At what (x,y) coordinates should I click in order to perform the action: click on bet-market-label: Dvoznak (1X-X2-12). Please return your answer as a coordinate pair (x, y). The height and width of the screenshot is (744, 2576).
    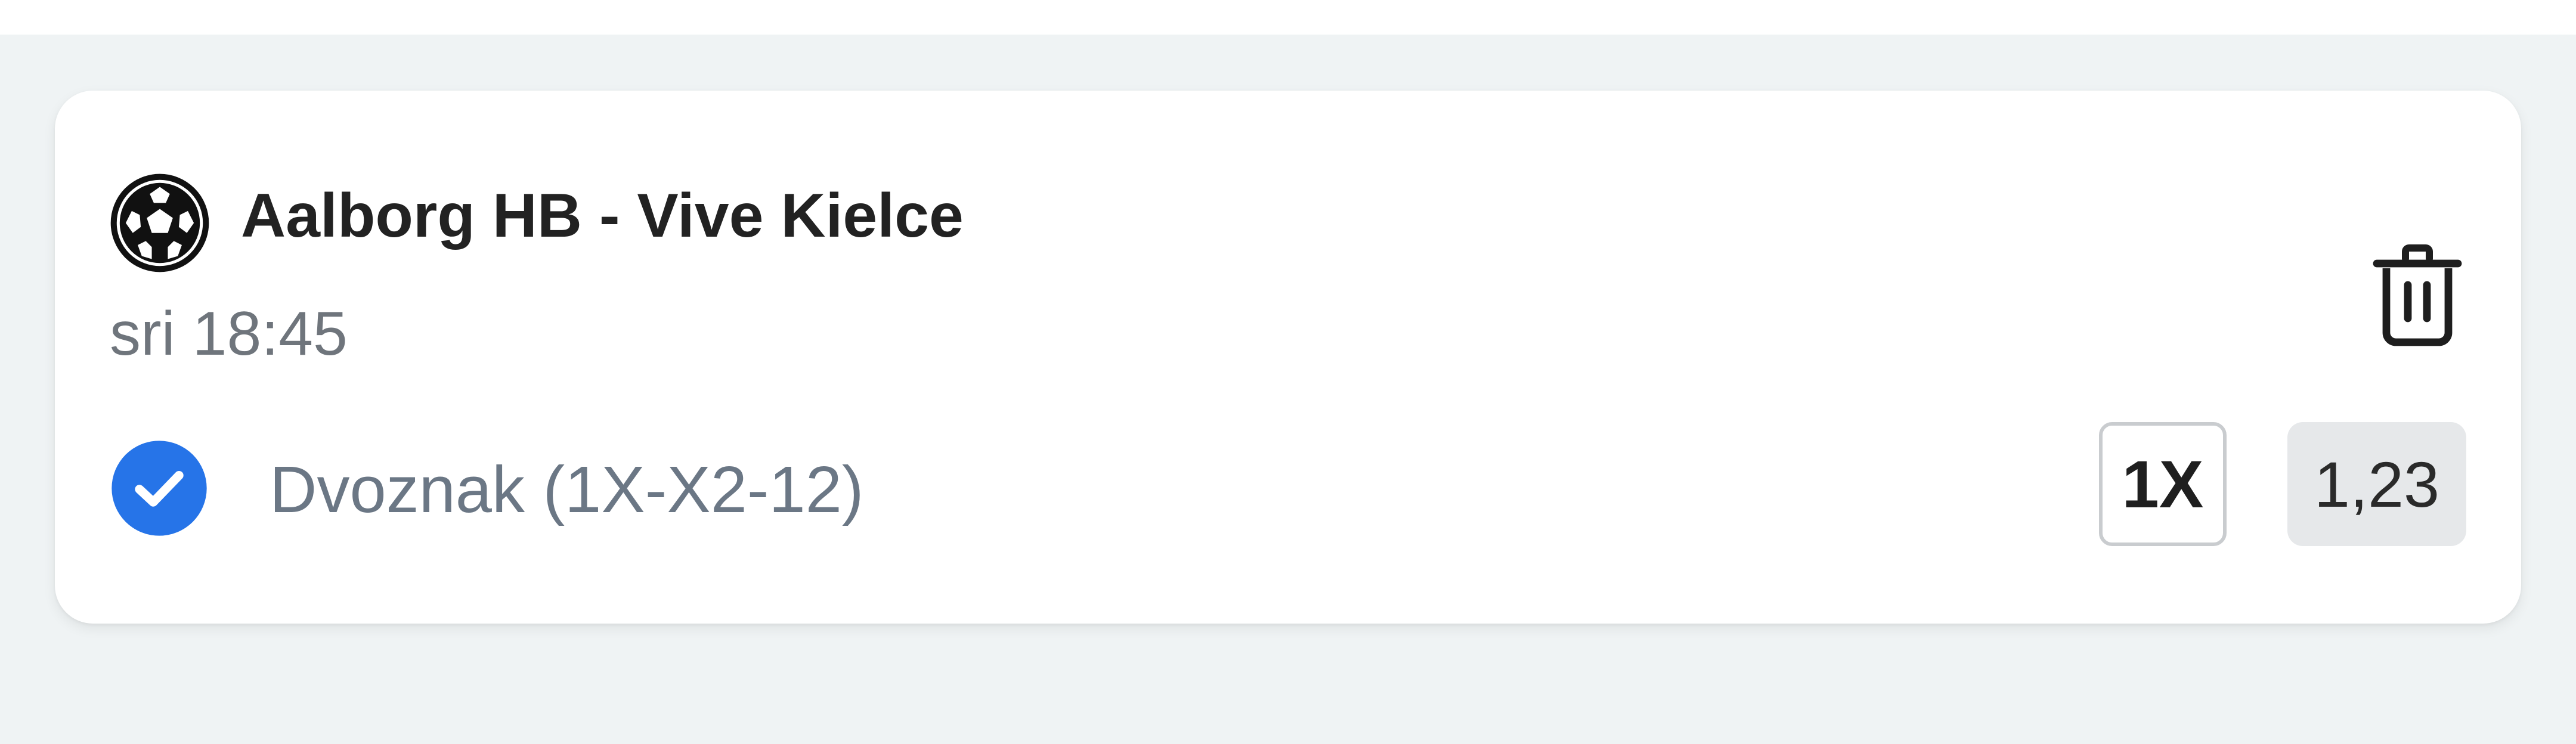
    Looking at the image, I should click on (567, 489).